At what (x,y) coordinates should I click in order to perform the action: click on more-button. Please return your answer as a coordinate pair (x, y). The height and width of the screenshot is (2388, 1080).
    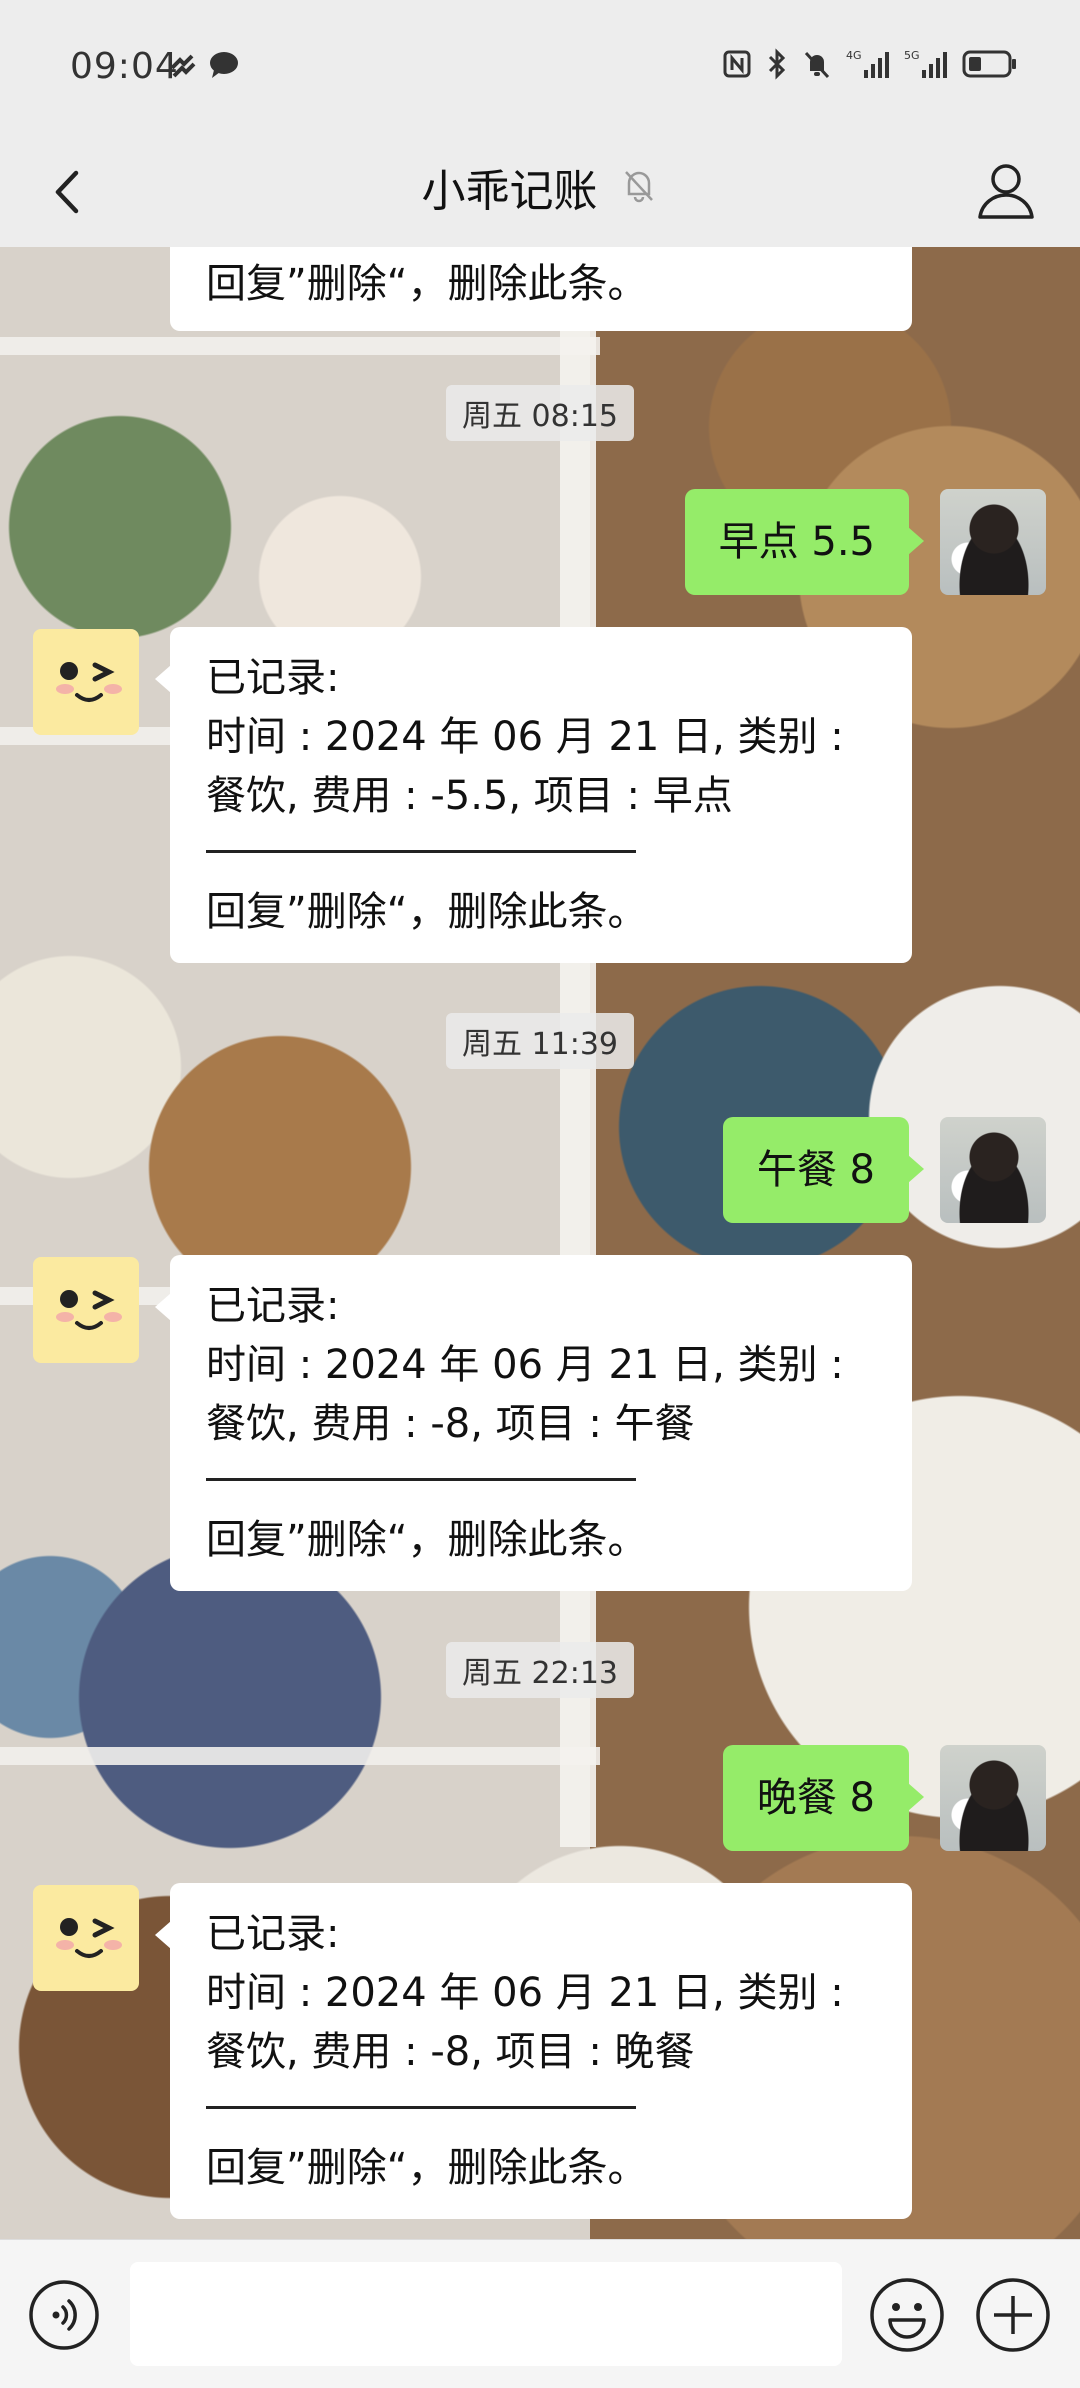
    Looking at the image, I should click on (1013, 2315).